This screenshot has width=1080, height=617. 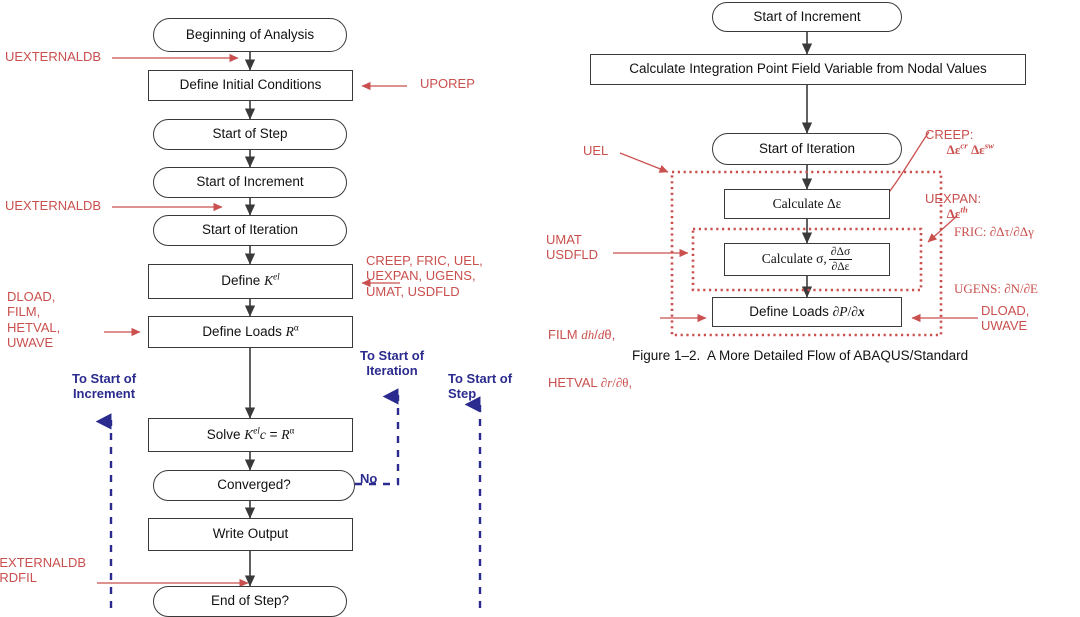 I want to click on label-dload-uwave: DLOAD, UWAVE, so click(x=1005, y=318).